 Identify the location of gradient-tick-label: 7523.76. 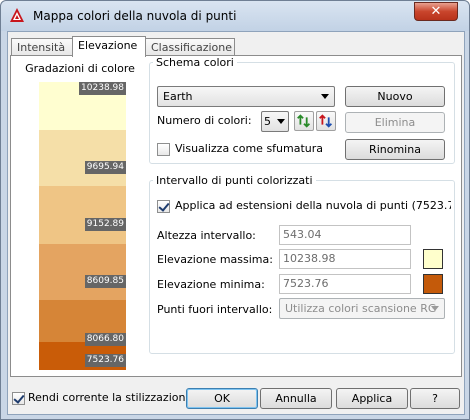
(105, 360).